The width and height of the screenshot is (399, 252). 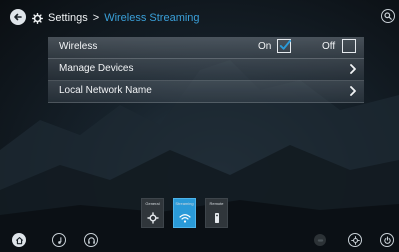 I want to click on headphones-icon, so click(x=91, y=240).